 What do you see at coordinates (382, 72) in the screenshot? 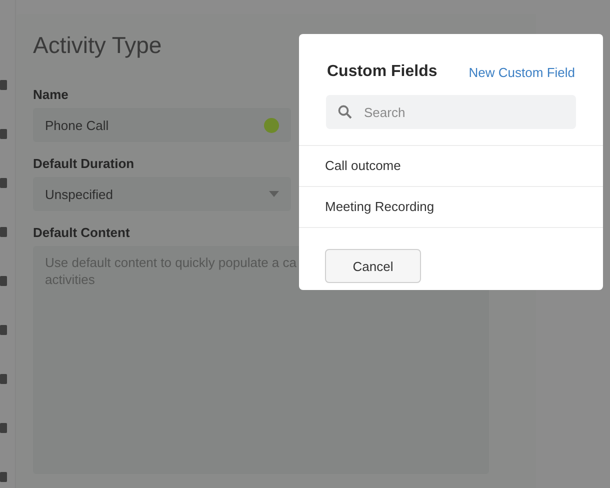
I see `dialog-title: Custom Fields` at bounding box center [382, 72].